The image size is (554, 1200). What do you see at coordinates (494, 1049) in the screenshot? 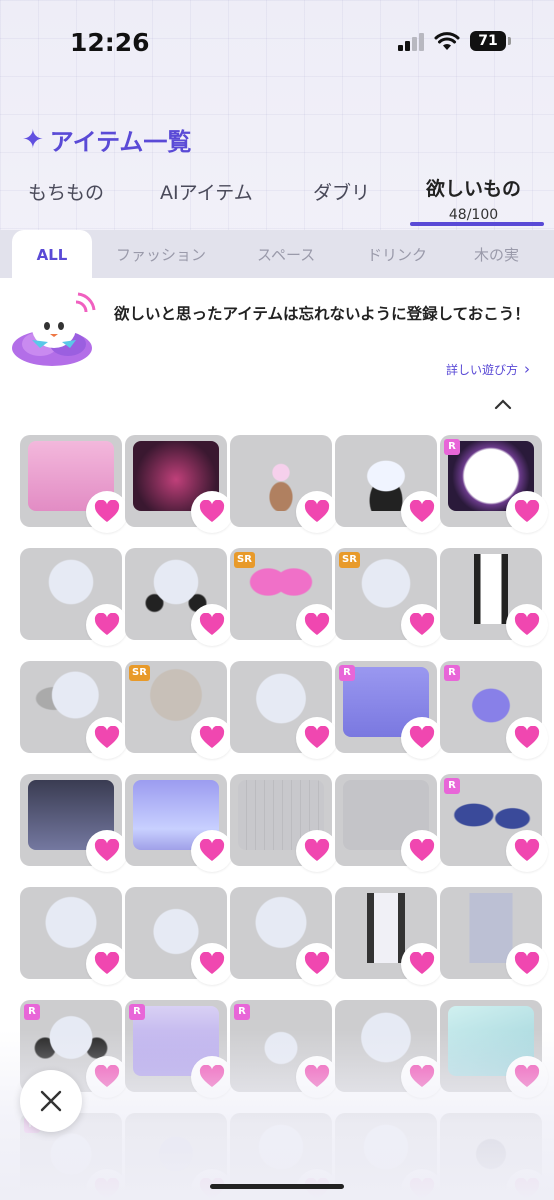
I see `item-bandage-head` at bounding box center [494, 1049].